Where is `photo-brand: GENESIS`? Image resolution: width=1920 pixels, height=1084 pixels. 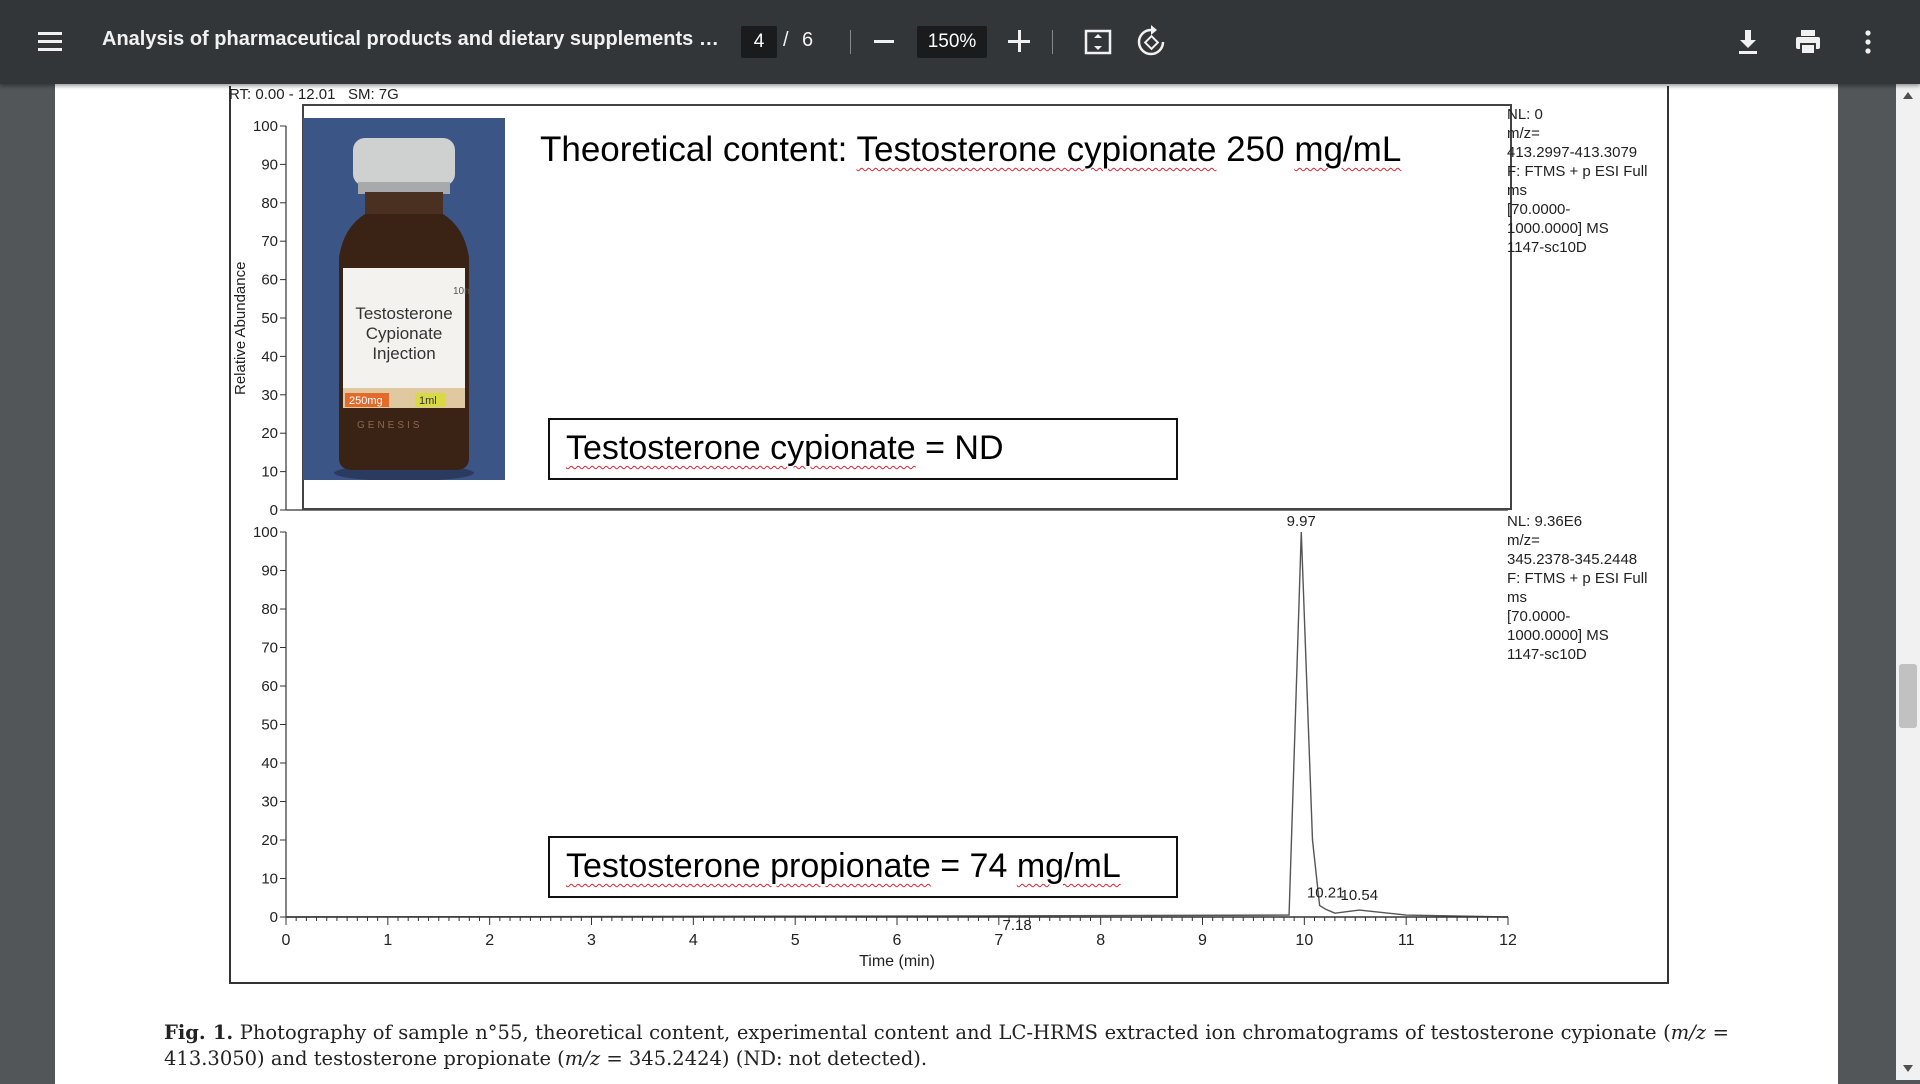
photo-brand: GENESIS is located at coordinates (390, 425).